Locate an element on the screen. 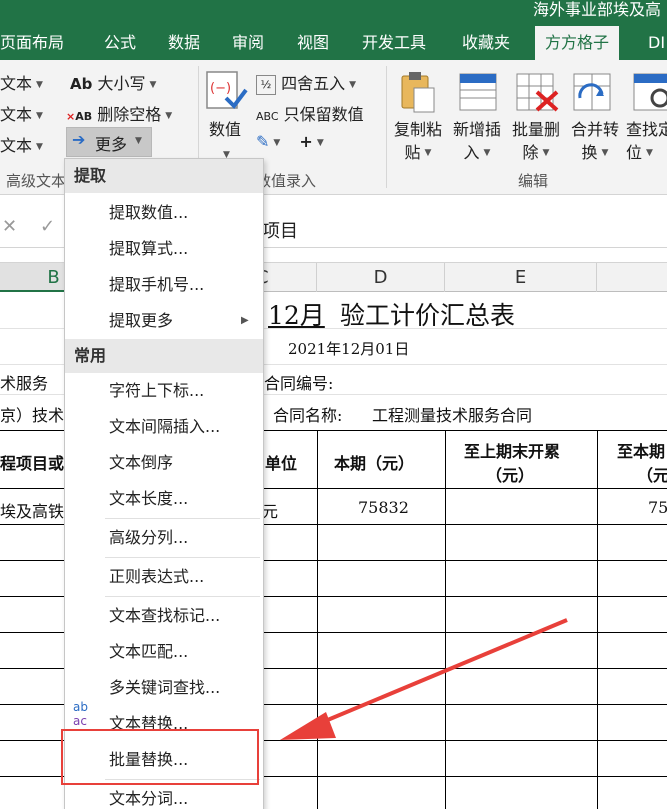 This screenshot has height=809, width=667. replace-icon: ab ac is located at coordinates (80, 714).